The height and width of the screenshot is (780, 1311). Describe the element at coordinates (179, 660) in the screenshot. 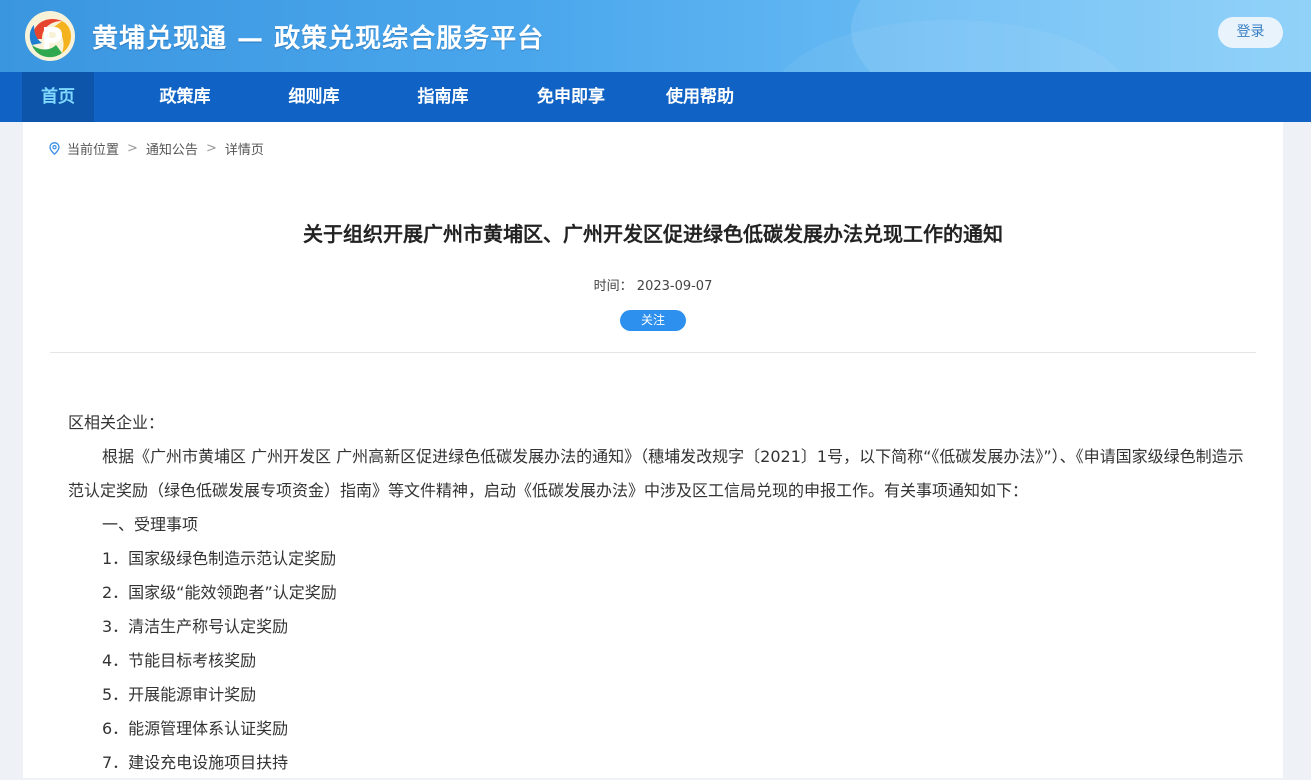

I see `list-item: 4．节能目标考核奖励` at that location.